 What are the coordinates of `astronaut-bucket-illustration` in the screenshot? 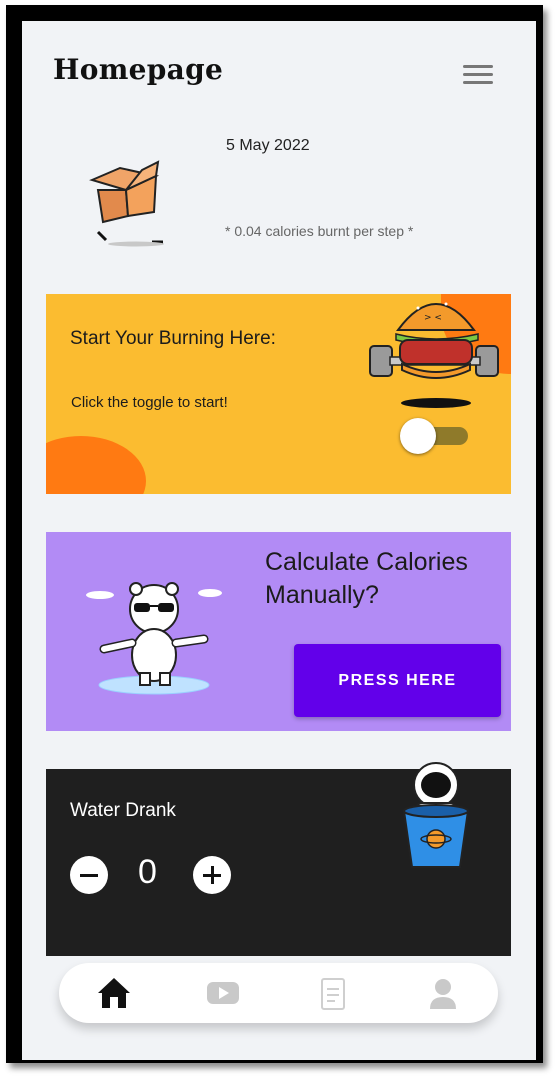 It's located at (436, 815).